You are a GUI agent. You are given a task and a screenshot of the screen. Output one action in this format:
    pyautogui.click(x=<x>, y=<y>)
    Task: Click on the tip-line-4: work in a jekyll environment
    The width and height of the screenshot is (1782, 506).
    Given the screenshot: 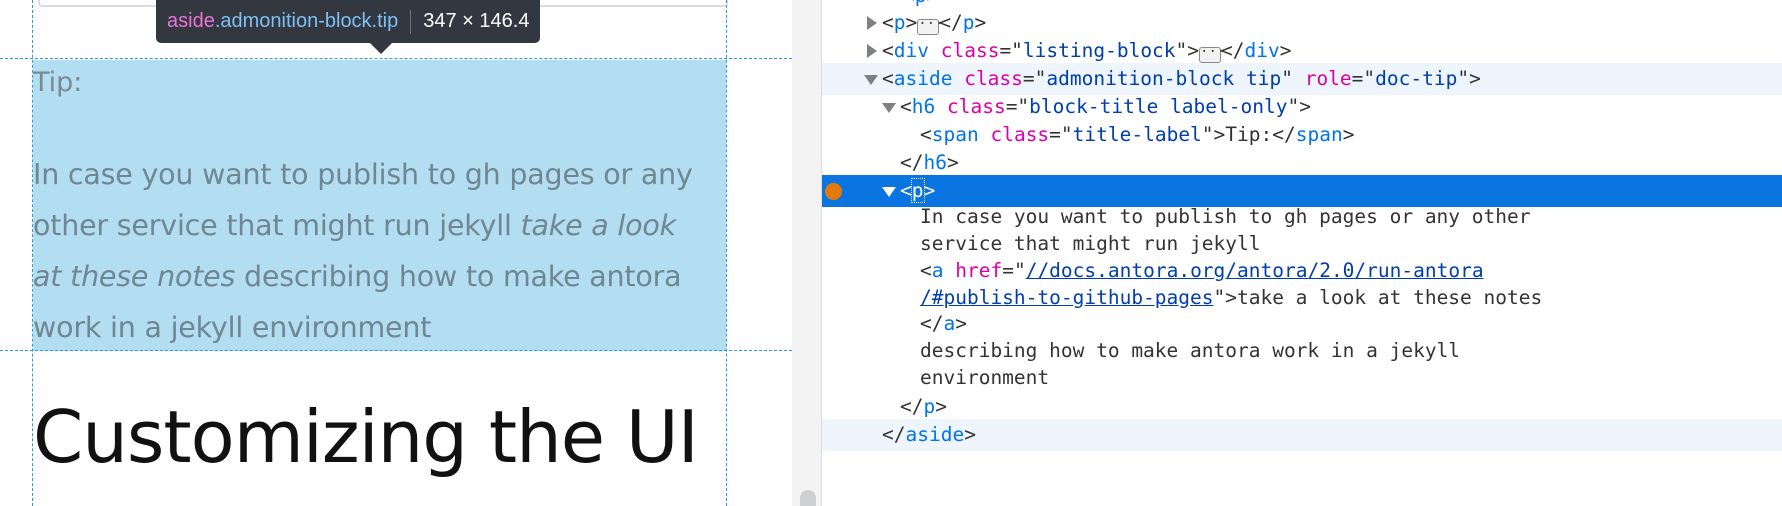 What is the action you would take?
    pyautogui.click(x=232, y=327)
    